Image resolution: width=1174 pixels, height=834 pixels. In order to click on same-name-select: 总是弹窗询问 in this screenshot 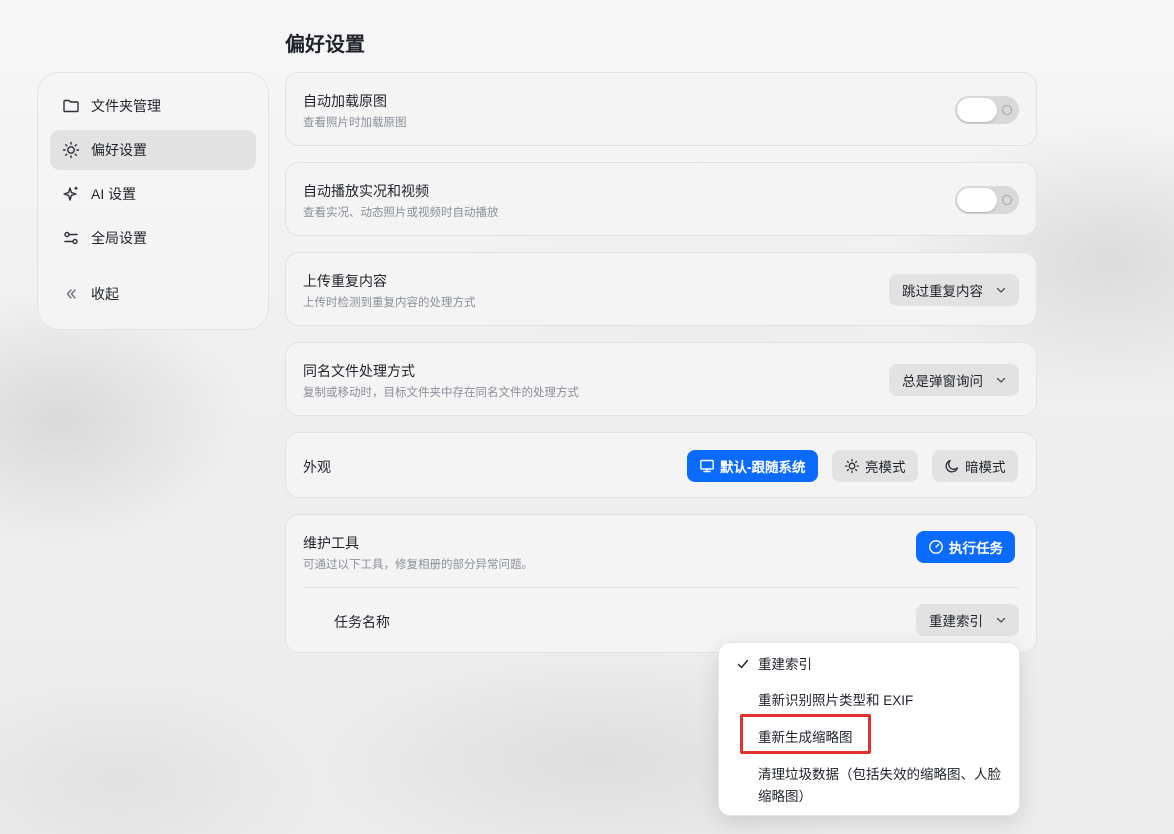, I will do `click(954, 380)`.